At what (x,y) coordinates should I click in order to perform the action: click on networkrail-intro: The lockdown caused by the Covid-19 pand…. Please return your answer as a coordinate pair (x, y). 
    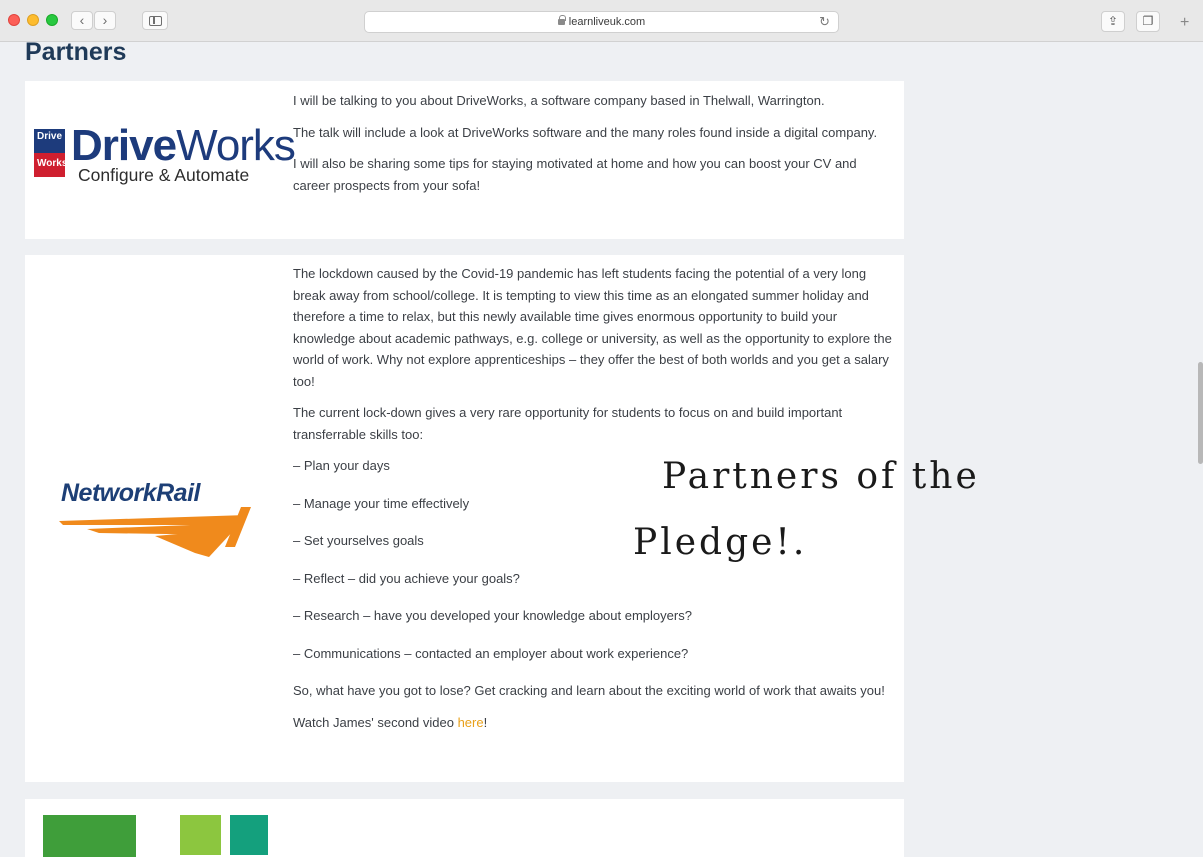
    Looking at the image, I should click on (592, 327).